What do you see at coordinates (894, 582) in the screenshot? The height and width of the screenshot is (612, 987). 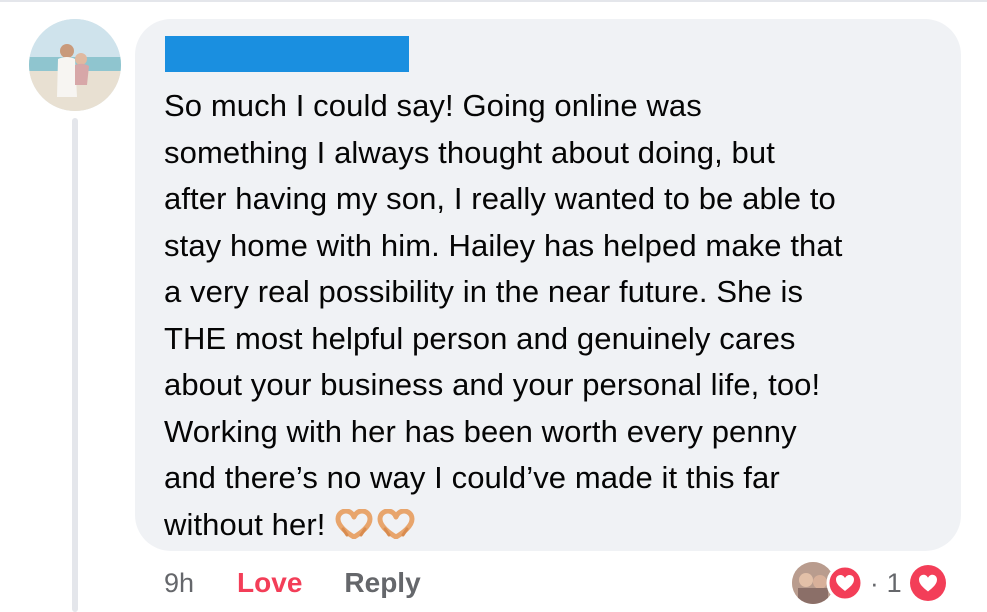 I see `reaction-count: 1` at bounding box center [894, 582].